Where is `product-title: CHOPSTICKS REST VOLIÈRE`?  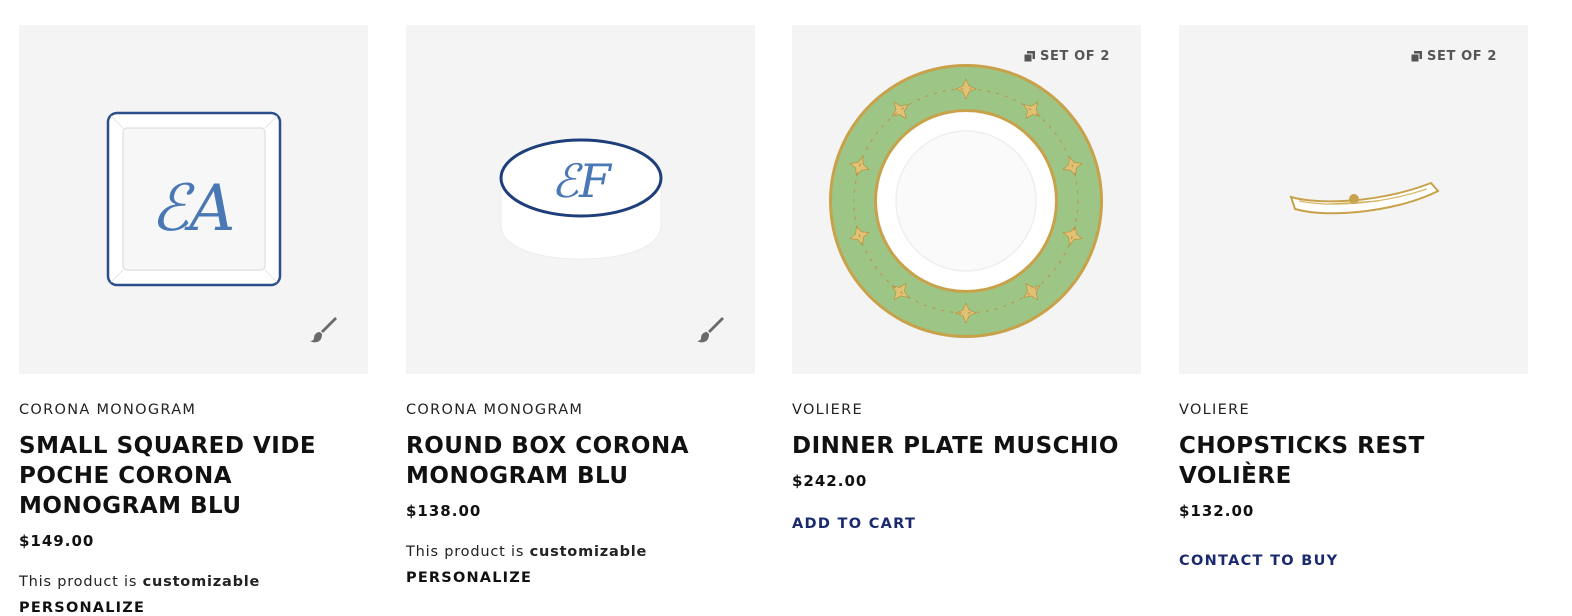
product-title: CHOPSTICKS REST VOLIÈRE is located at coordinates (1353, 461).